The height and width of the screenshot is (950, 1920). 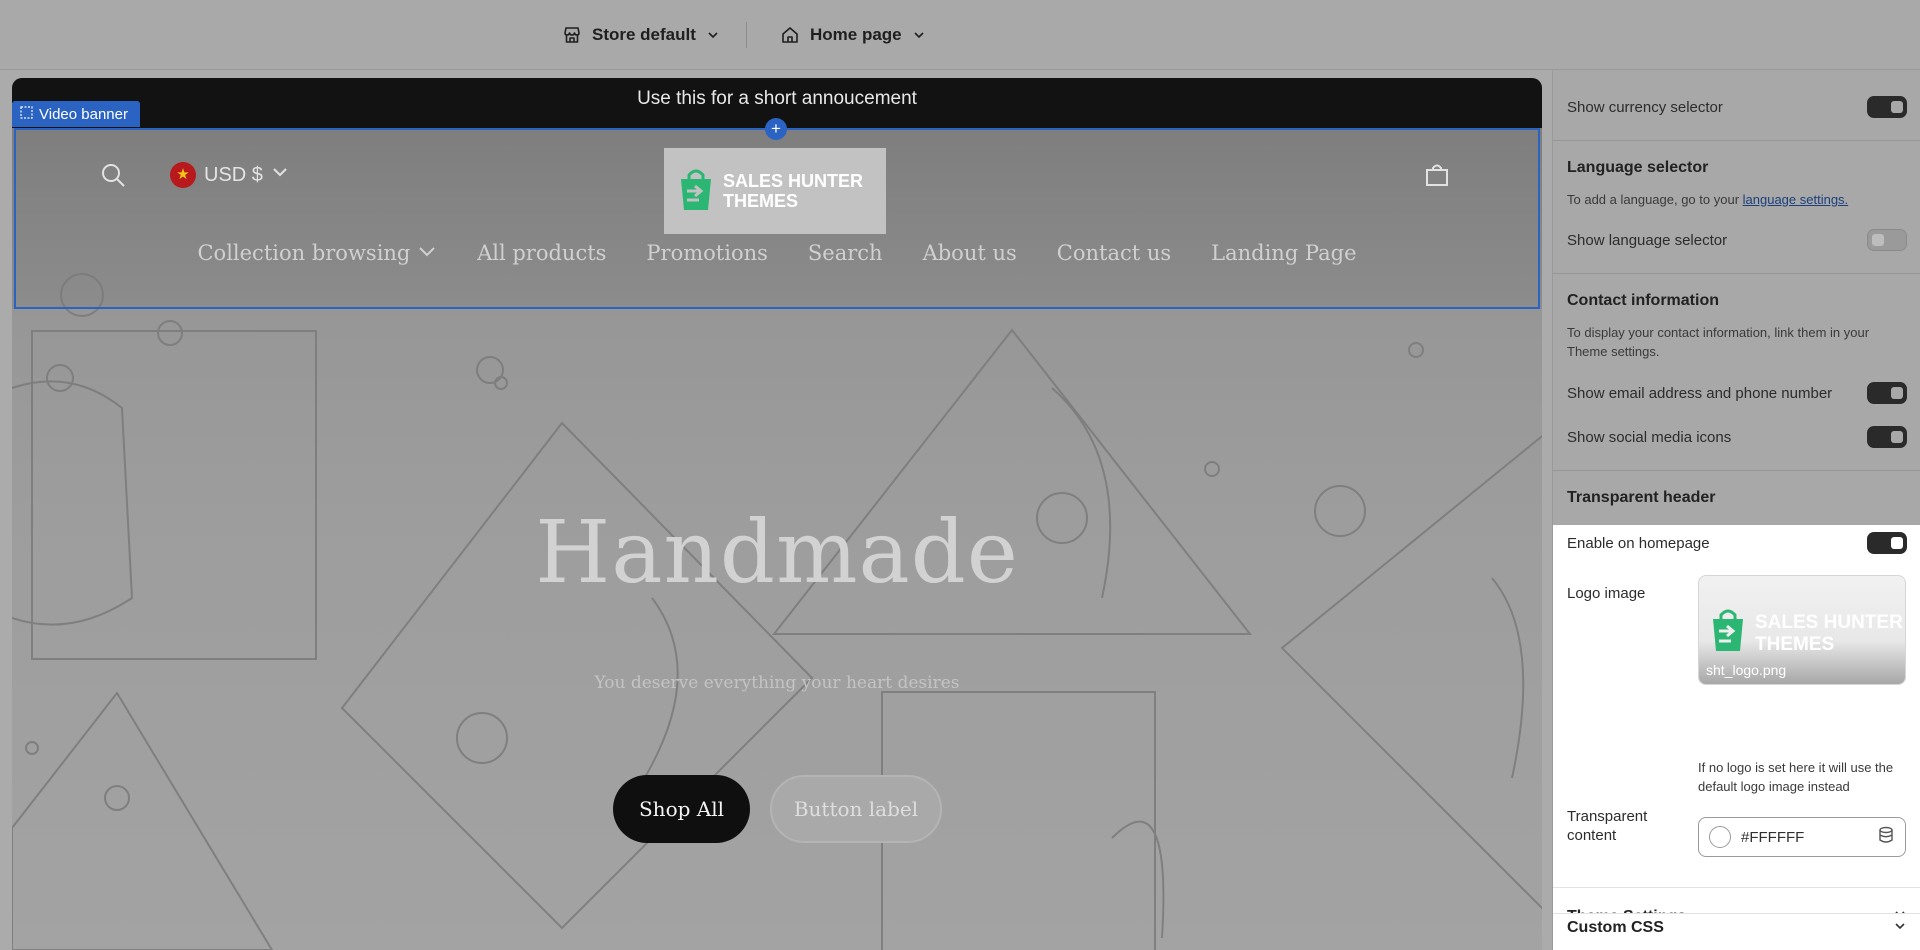 I want to click on section-grid-icon, so click(x=26, y=114).